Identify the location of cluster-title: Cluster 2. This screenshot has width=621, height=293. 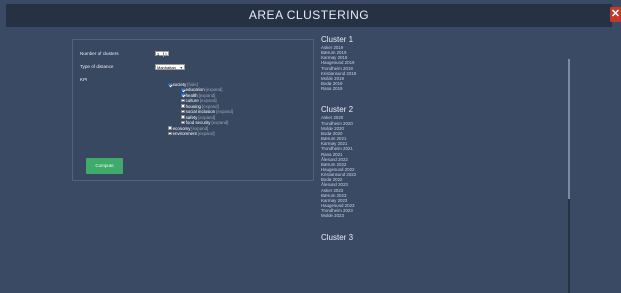
(337, 110).